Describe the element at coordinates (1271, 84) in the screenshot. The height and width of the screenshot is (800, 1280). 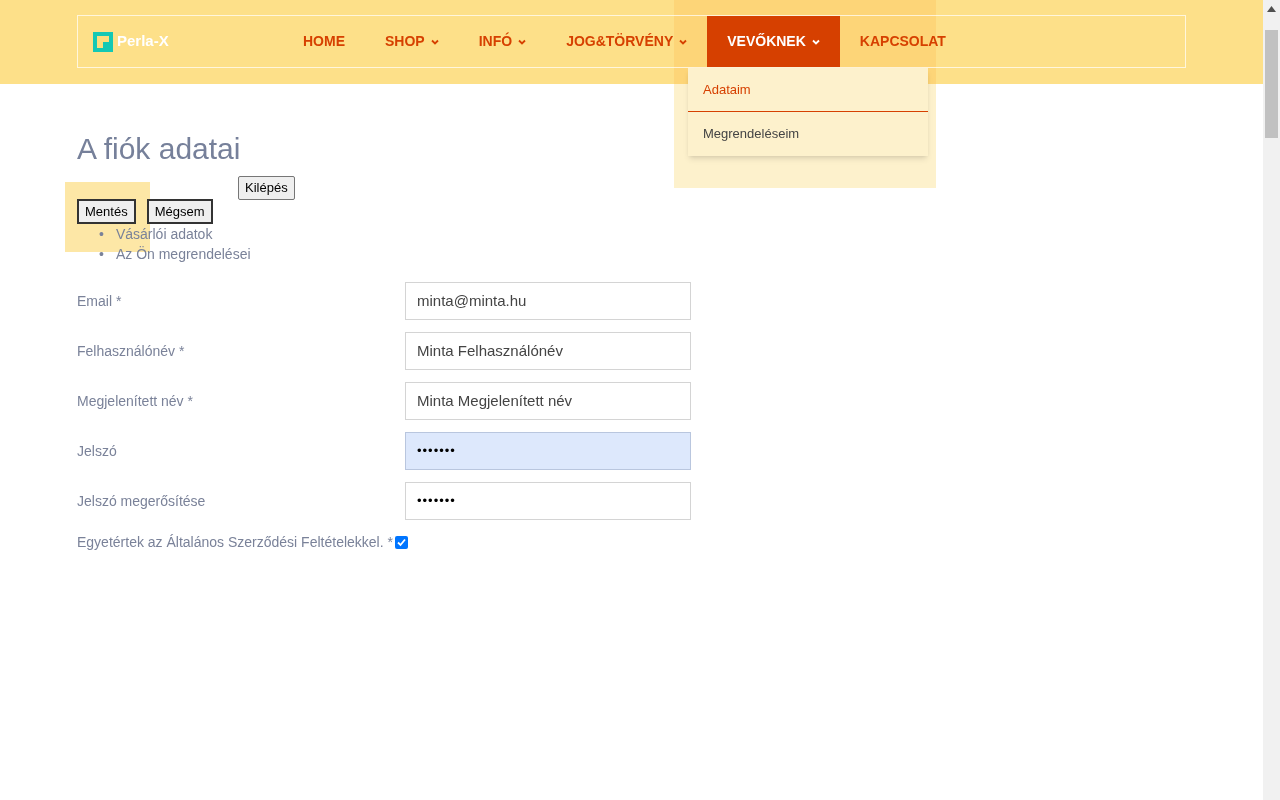
I see `scrollbar-thumb` at that location.